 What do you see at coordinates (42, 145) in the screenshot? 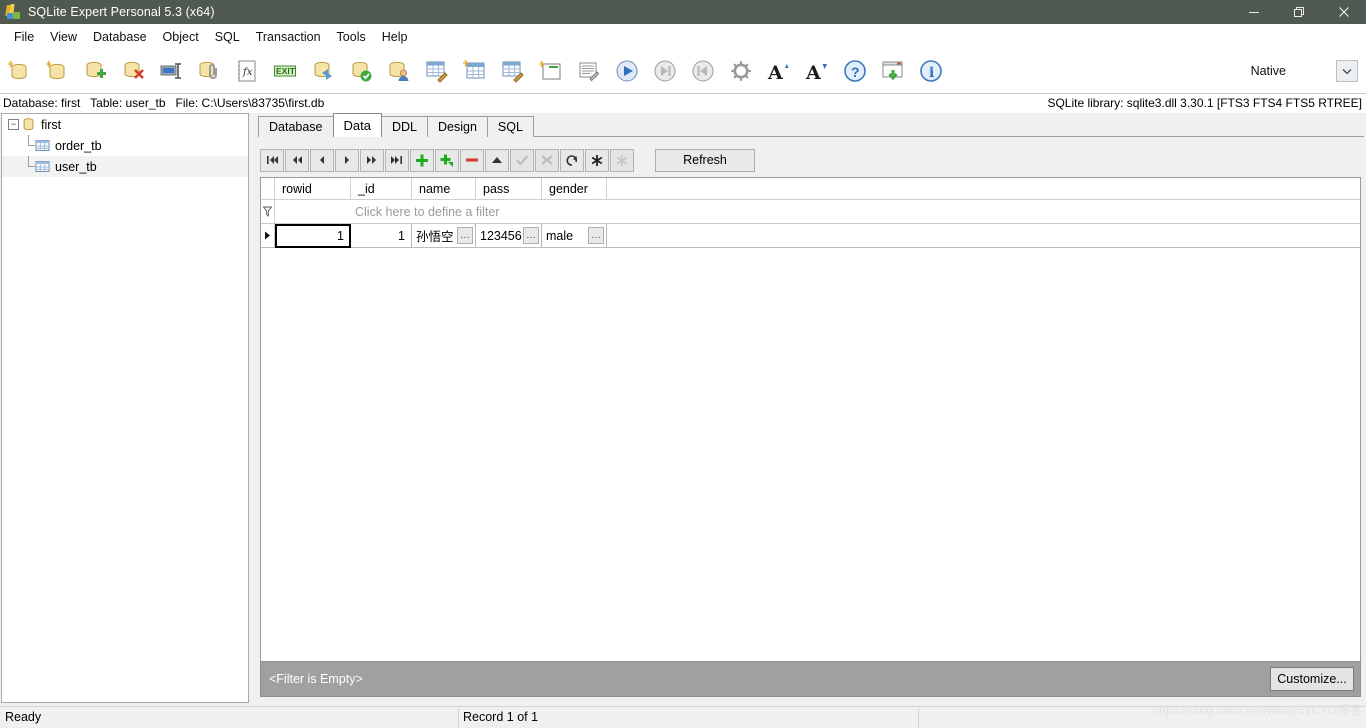
I see `table-icon` at bounding box center [42, 145].